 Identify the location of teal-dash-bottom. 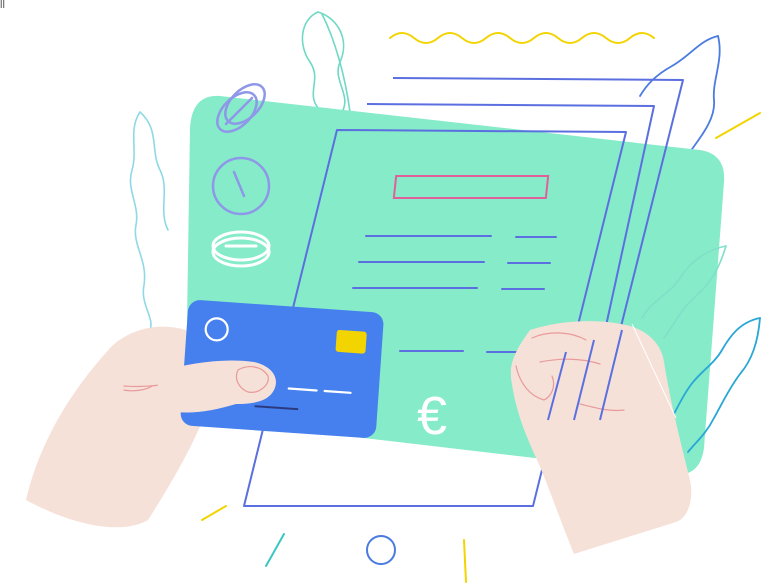
(275, 550).